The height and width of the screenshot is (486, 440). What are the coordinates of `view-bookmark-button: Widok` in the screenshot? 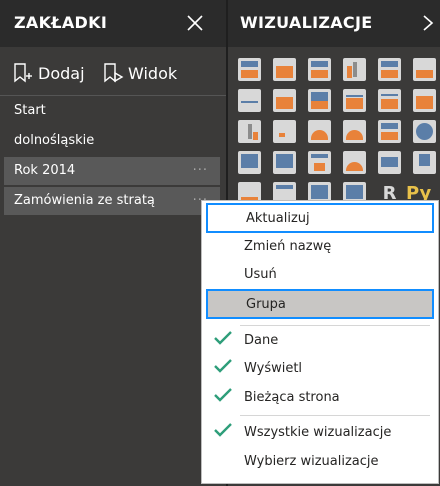 It's located at (139, 73).